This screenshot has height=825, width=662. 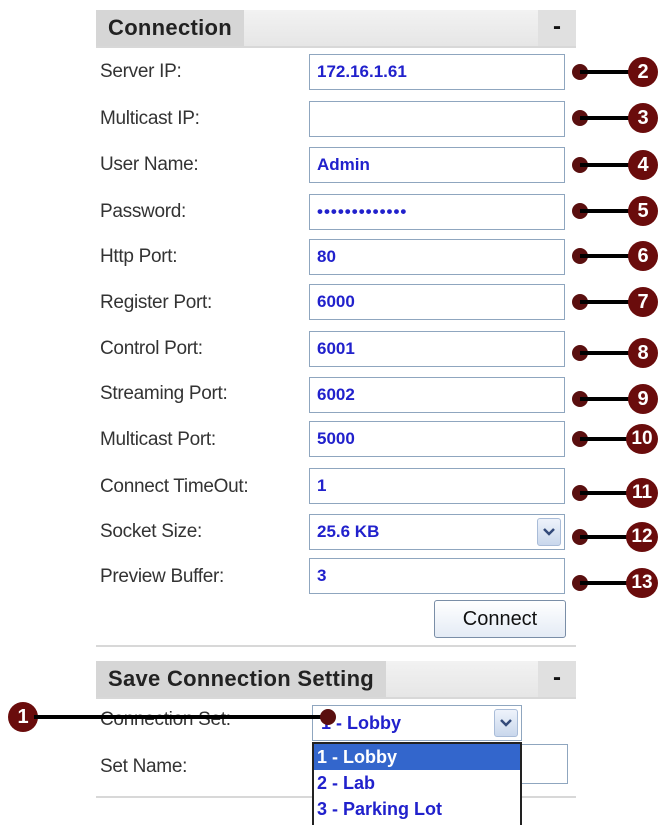 I want to click on server-ip-input: 172.16.1.61, so click(x=437, y=72).